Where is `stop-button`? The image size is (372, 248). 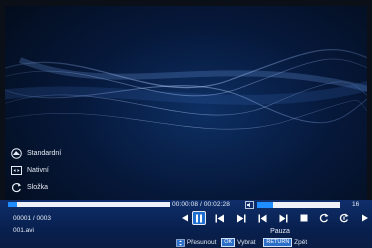
stop-button is located at coordinates (304, 218).